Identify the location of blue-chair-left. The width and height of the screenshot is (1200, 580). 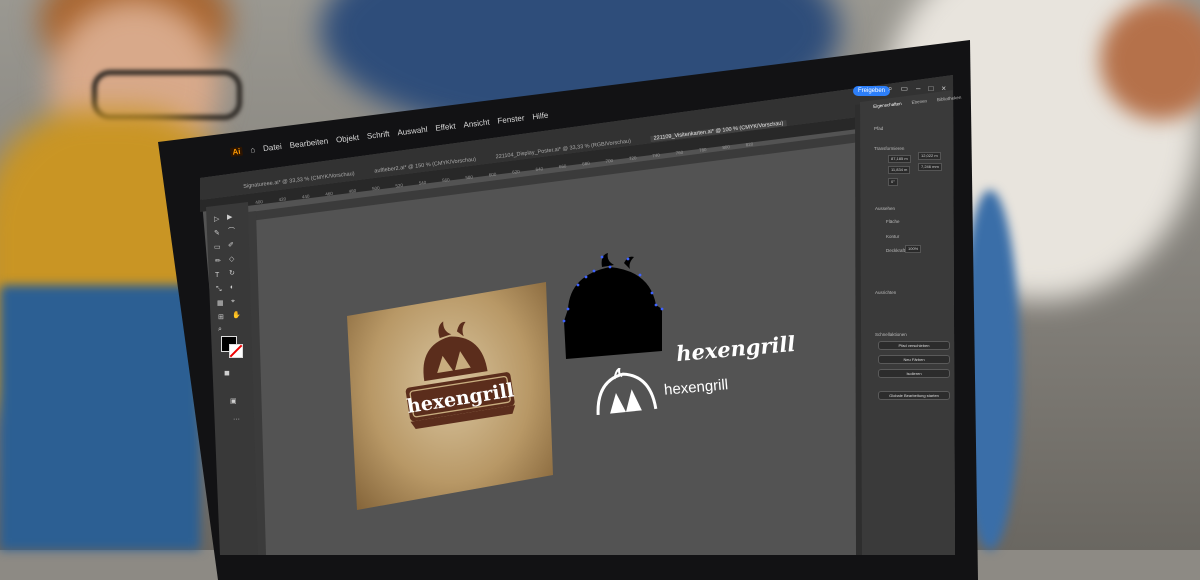
(100, 417).